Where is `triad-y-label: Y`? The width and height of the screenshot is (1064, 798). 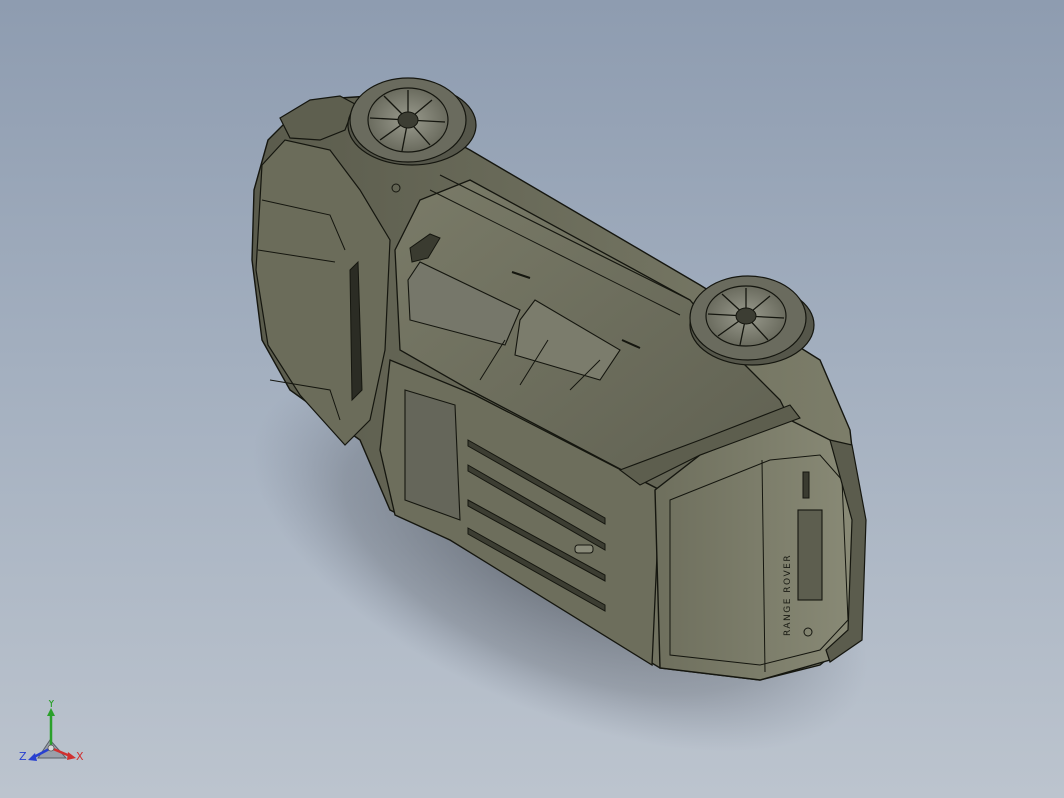
triad-y-label: Y is located at coordinates (51, 705).